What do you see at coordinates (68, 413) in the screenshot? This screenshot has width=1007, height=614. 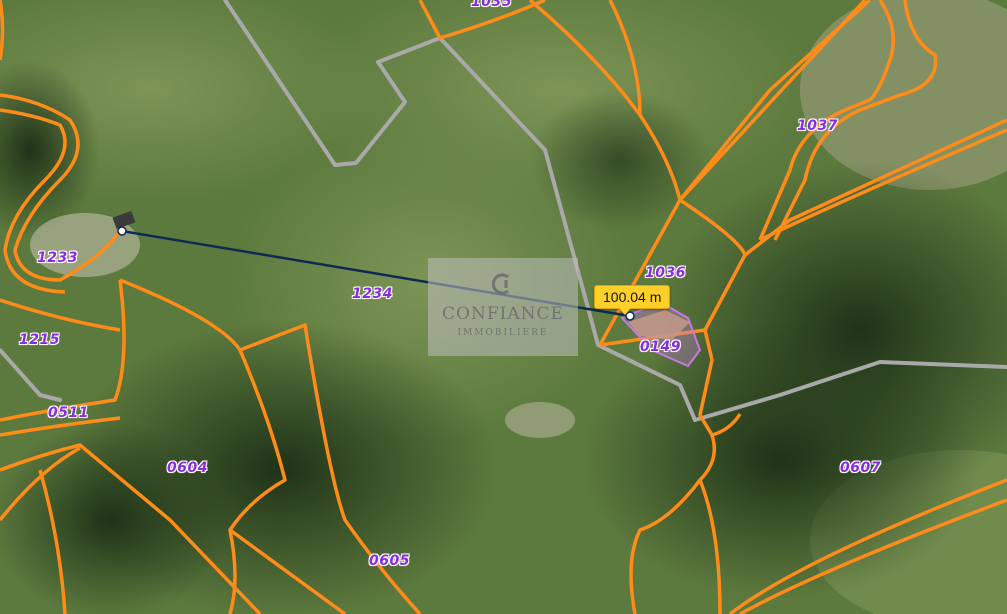 I see `parcel-label-0511: 0511` at bounding box center [68, 413].